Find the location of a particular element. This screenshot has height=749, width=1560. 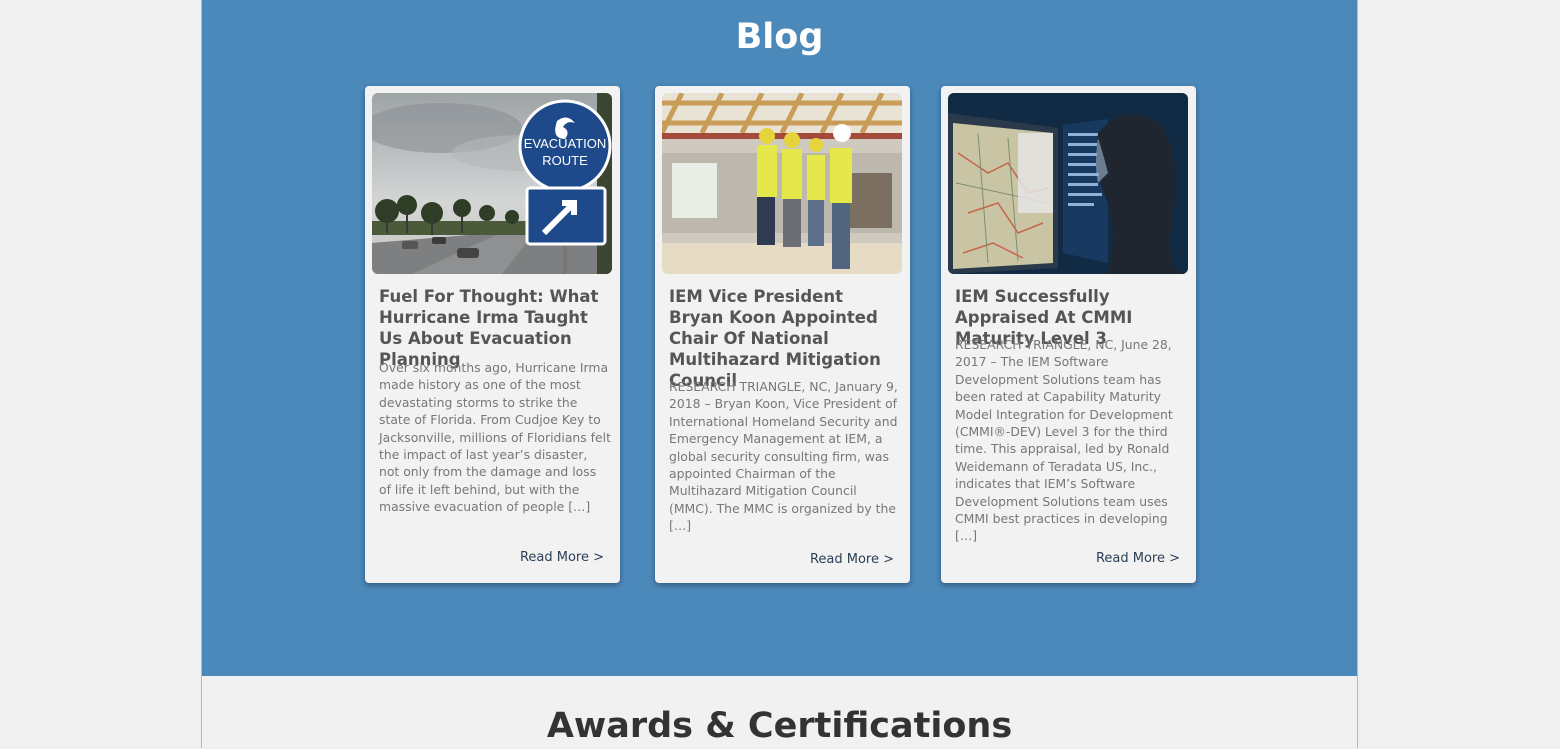

post-image-evacuation: EVACUATION ROUTE is located at coordinates (492, 183).